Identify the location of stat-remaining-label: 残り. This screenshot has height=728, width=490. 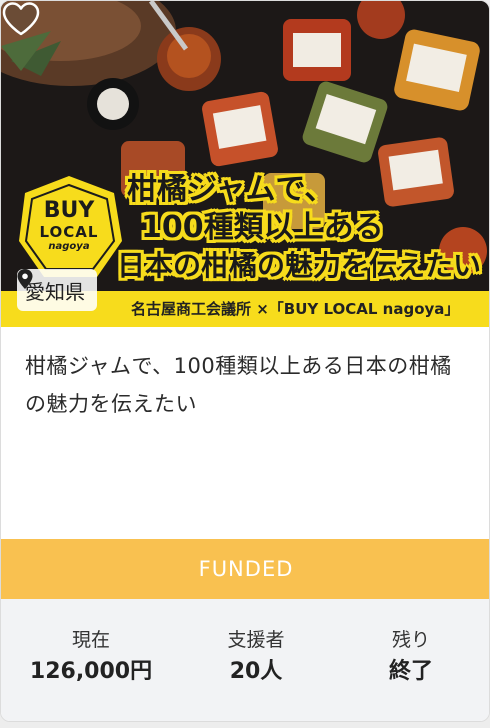
(410, 640).